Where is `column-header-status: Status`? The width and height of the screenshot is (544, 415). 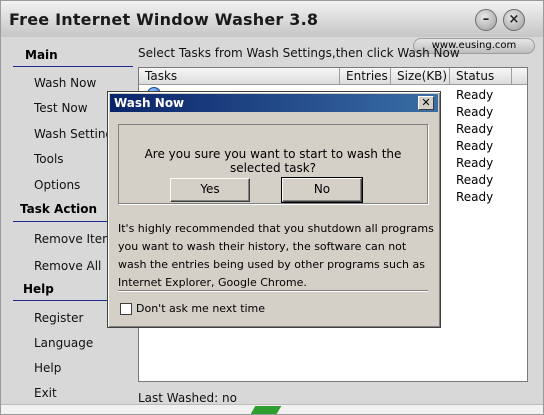
column-header-status: Status is located at coordinates (481, 76).